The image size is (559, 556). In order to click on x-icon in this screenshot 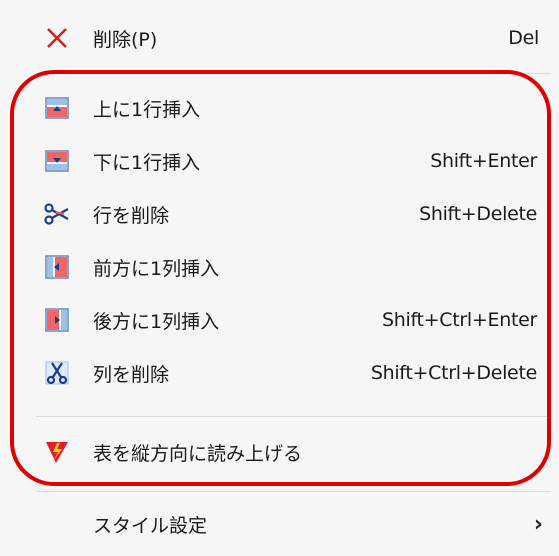, I will do `click(57, 38)`.